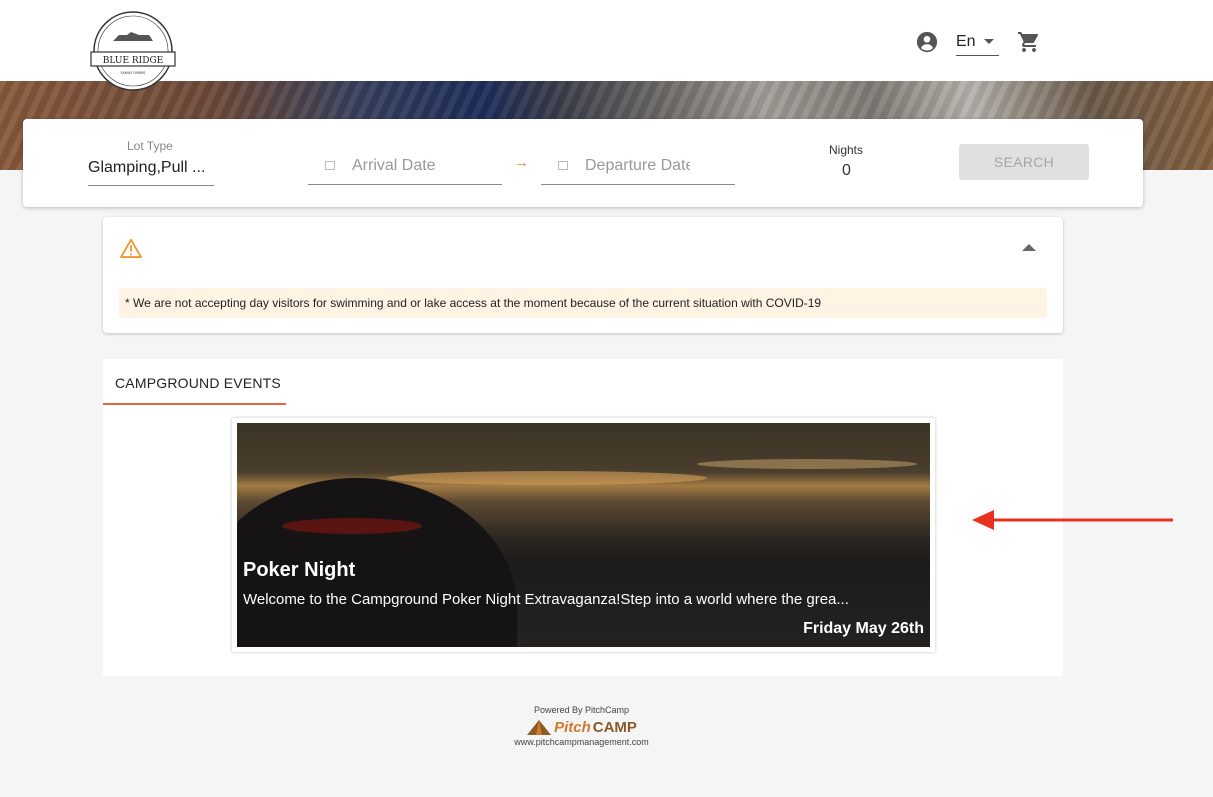  What do you see at coordinates (1072, 520) in the screenshot?
I see `annotation-arrow-icon` at bounding box center [1072, 520].